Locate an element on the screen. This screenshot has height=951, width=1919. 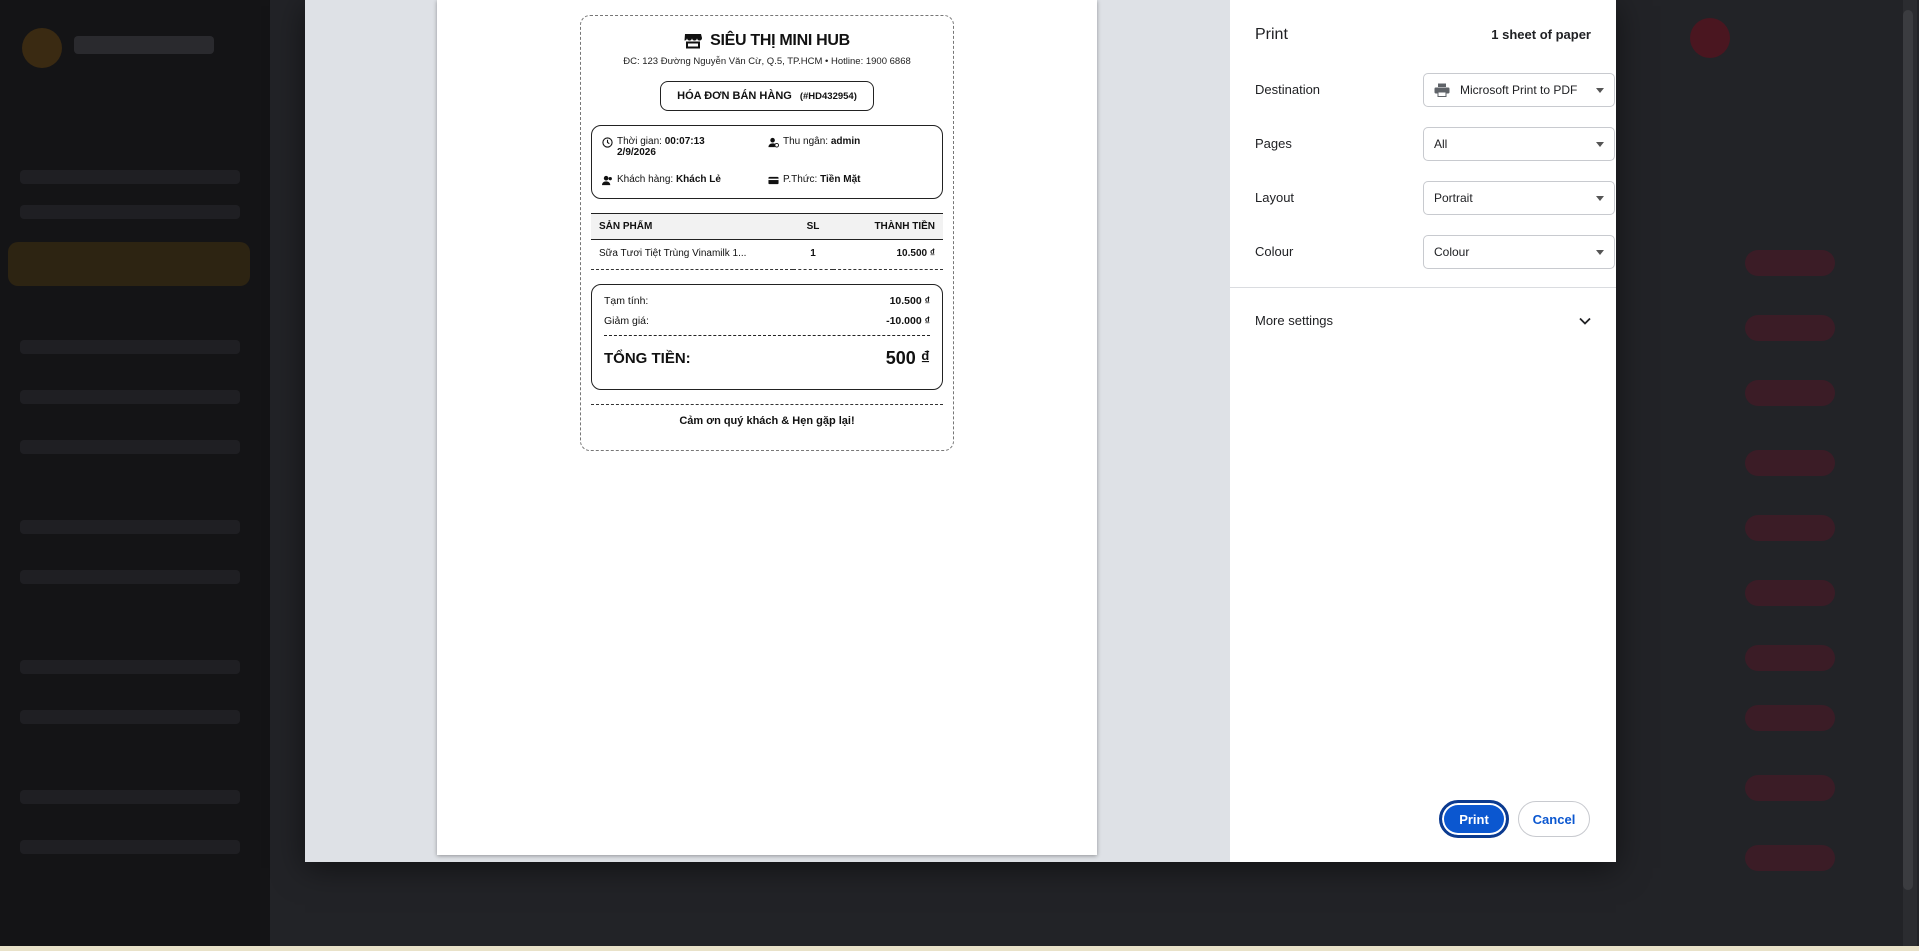
totals-divider is located at coordinates (767, 335).